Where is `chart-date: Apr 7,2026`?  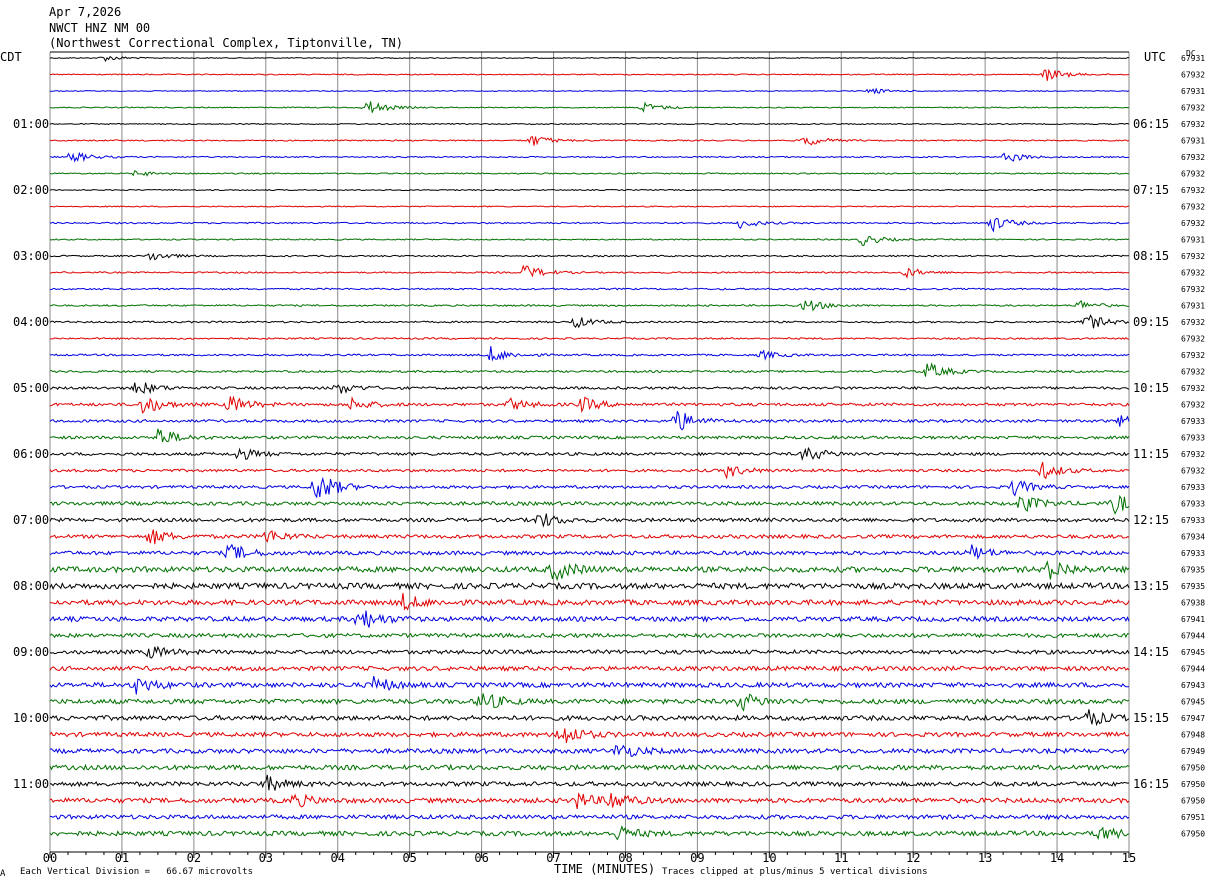 chart-date: Apr 7,2026 is located at coordinates (85, 12).